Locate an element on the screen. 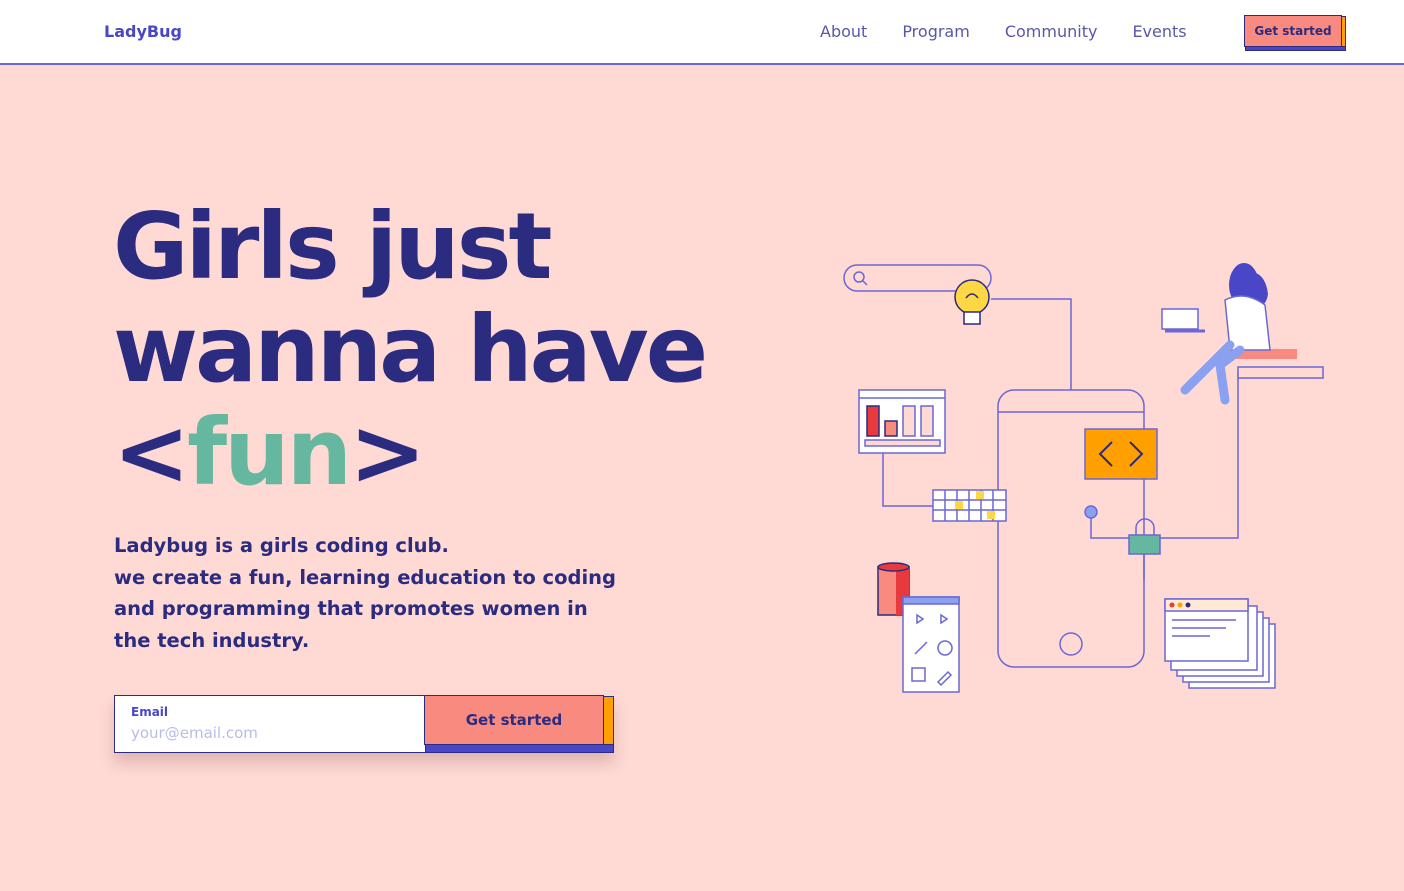 The height and width of the screenshot is (891, 1404). nav-events: Events is located at coordinates (1159, 31).